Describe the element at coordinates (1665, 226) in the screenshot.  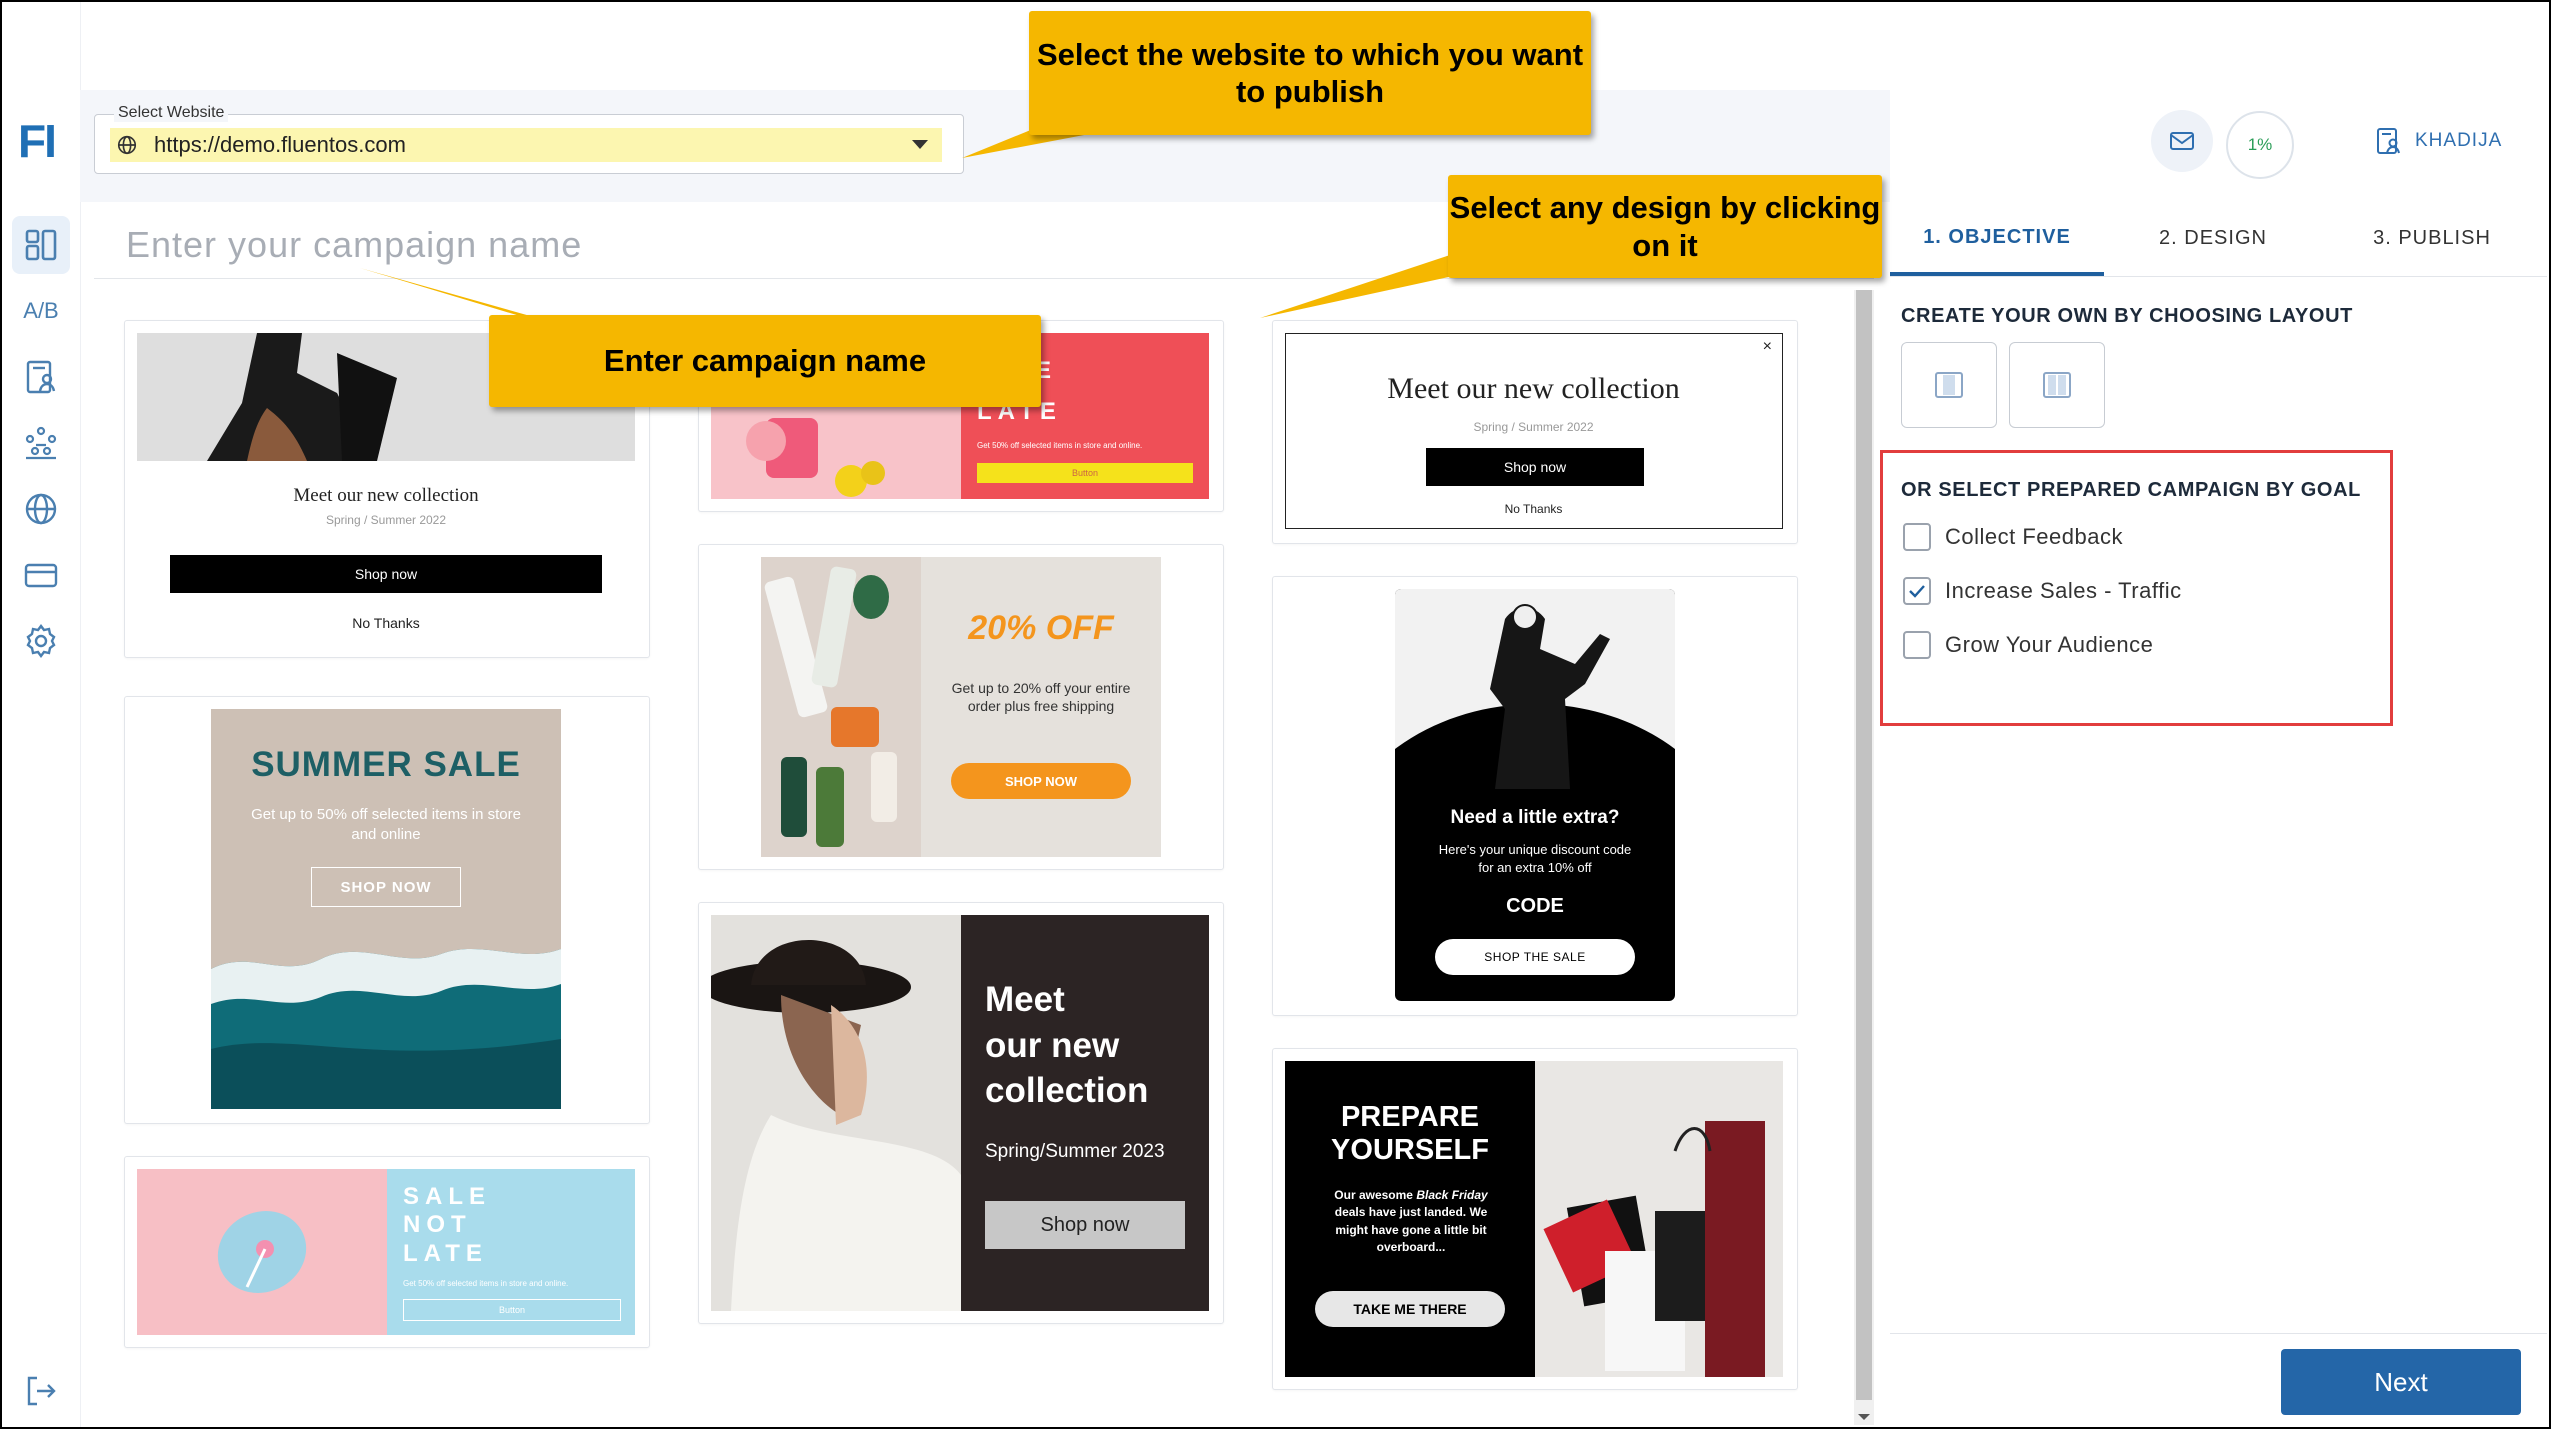
I see `callout-design: Select any design by clicking on it` at that location.